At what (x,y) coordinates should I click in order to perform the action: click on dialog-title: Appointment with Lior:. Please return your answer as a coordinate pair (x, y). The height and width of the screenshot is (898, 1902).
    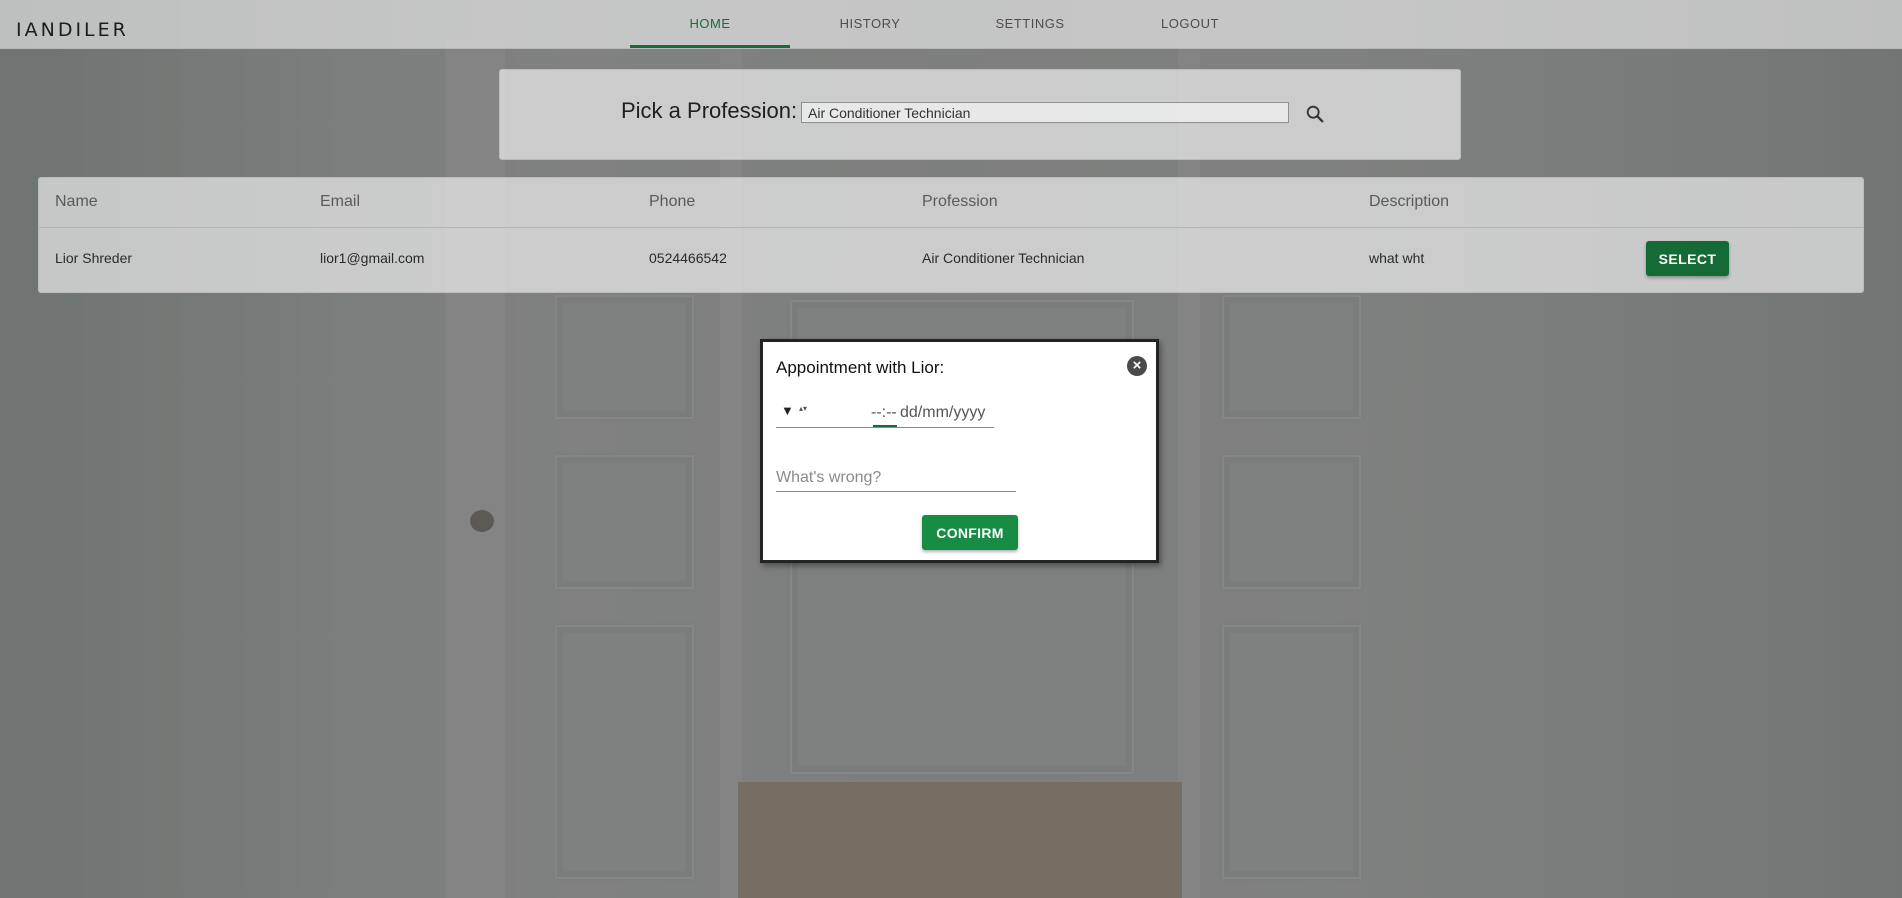
    Looking at the image, I should click on (860, 367).